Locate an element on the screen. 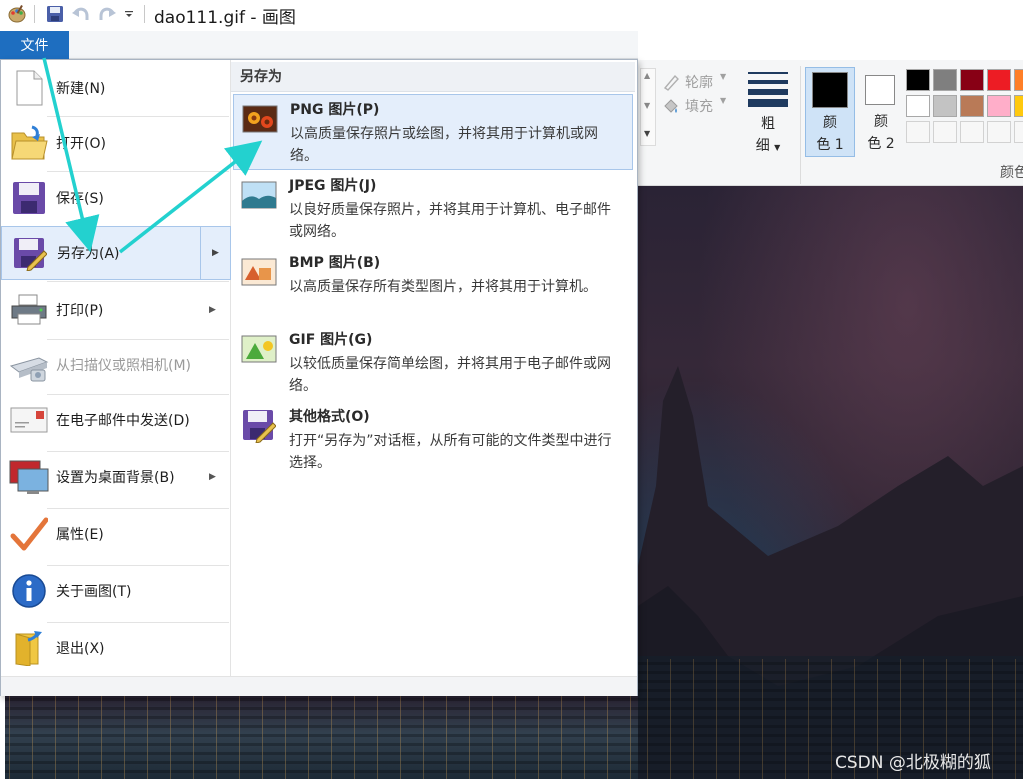 The image size is (1023, 779). watermark: CSDN @北极糊的狐 is located at coordinates (913, 763).